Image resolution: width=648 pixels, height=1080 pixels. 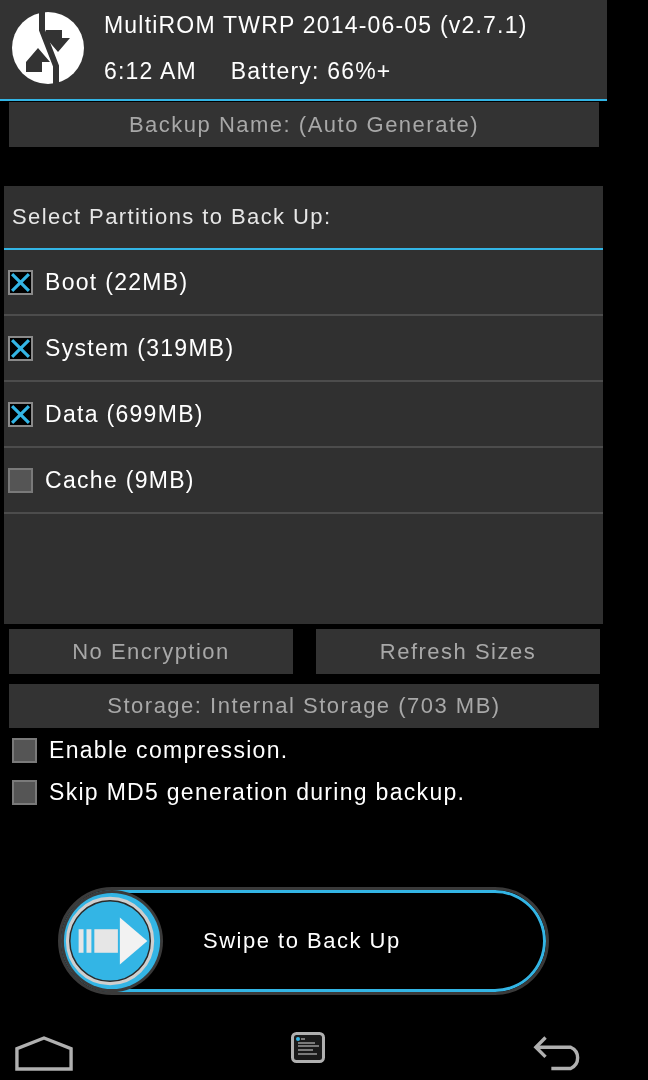 I want to click on document-icon, so click(x=308, y=1047).